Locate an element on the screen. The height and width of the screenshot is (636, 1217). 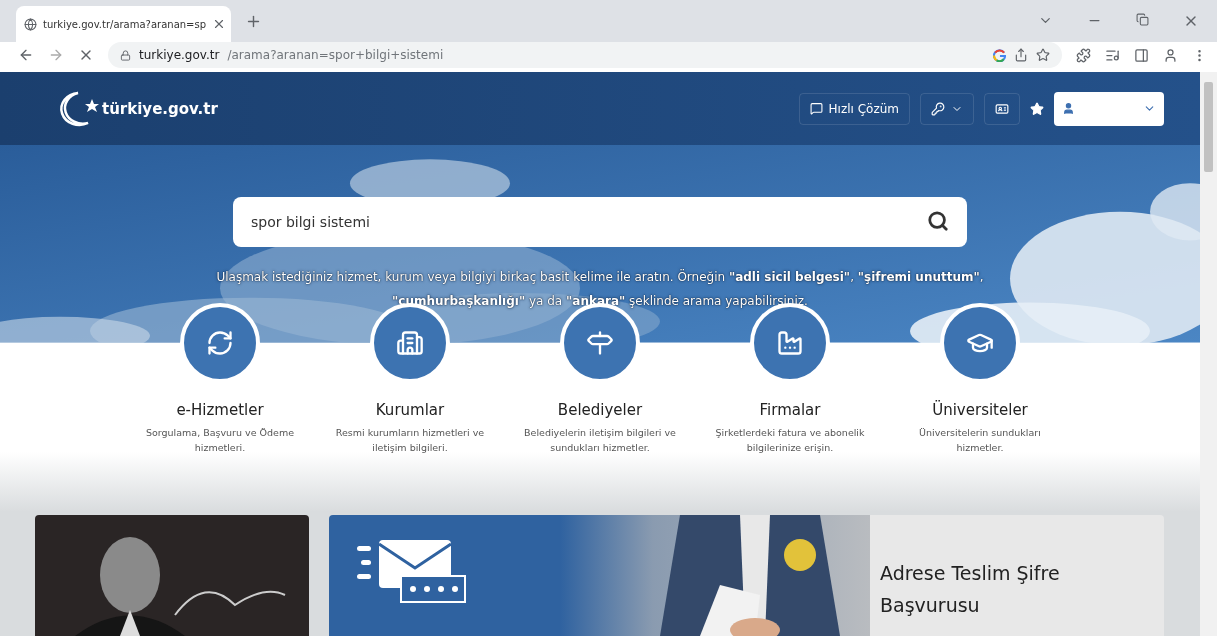
user-icon is located at coordinates (1068, 109).